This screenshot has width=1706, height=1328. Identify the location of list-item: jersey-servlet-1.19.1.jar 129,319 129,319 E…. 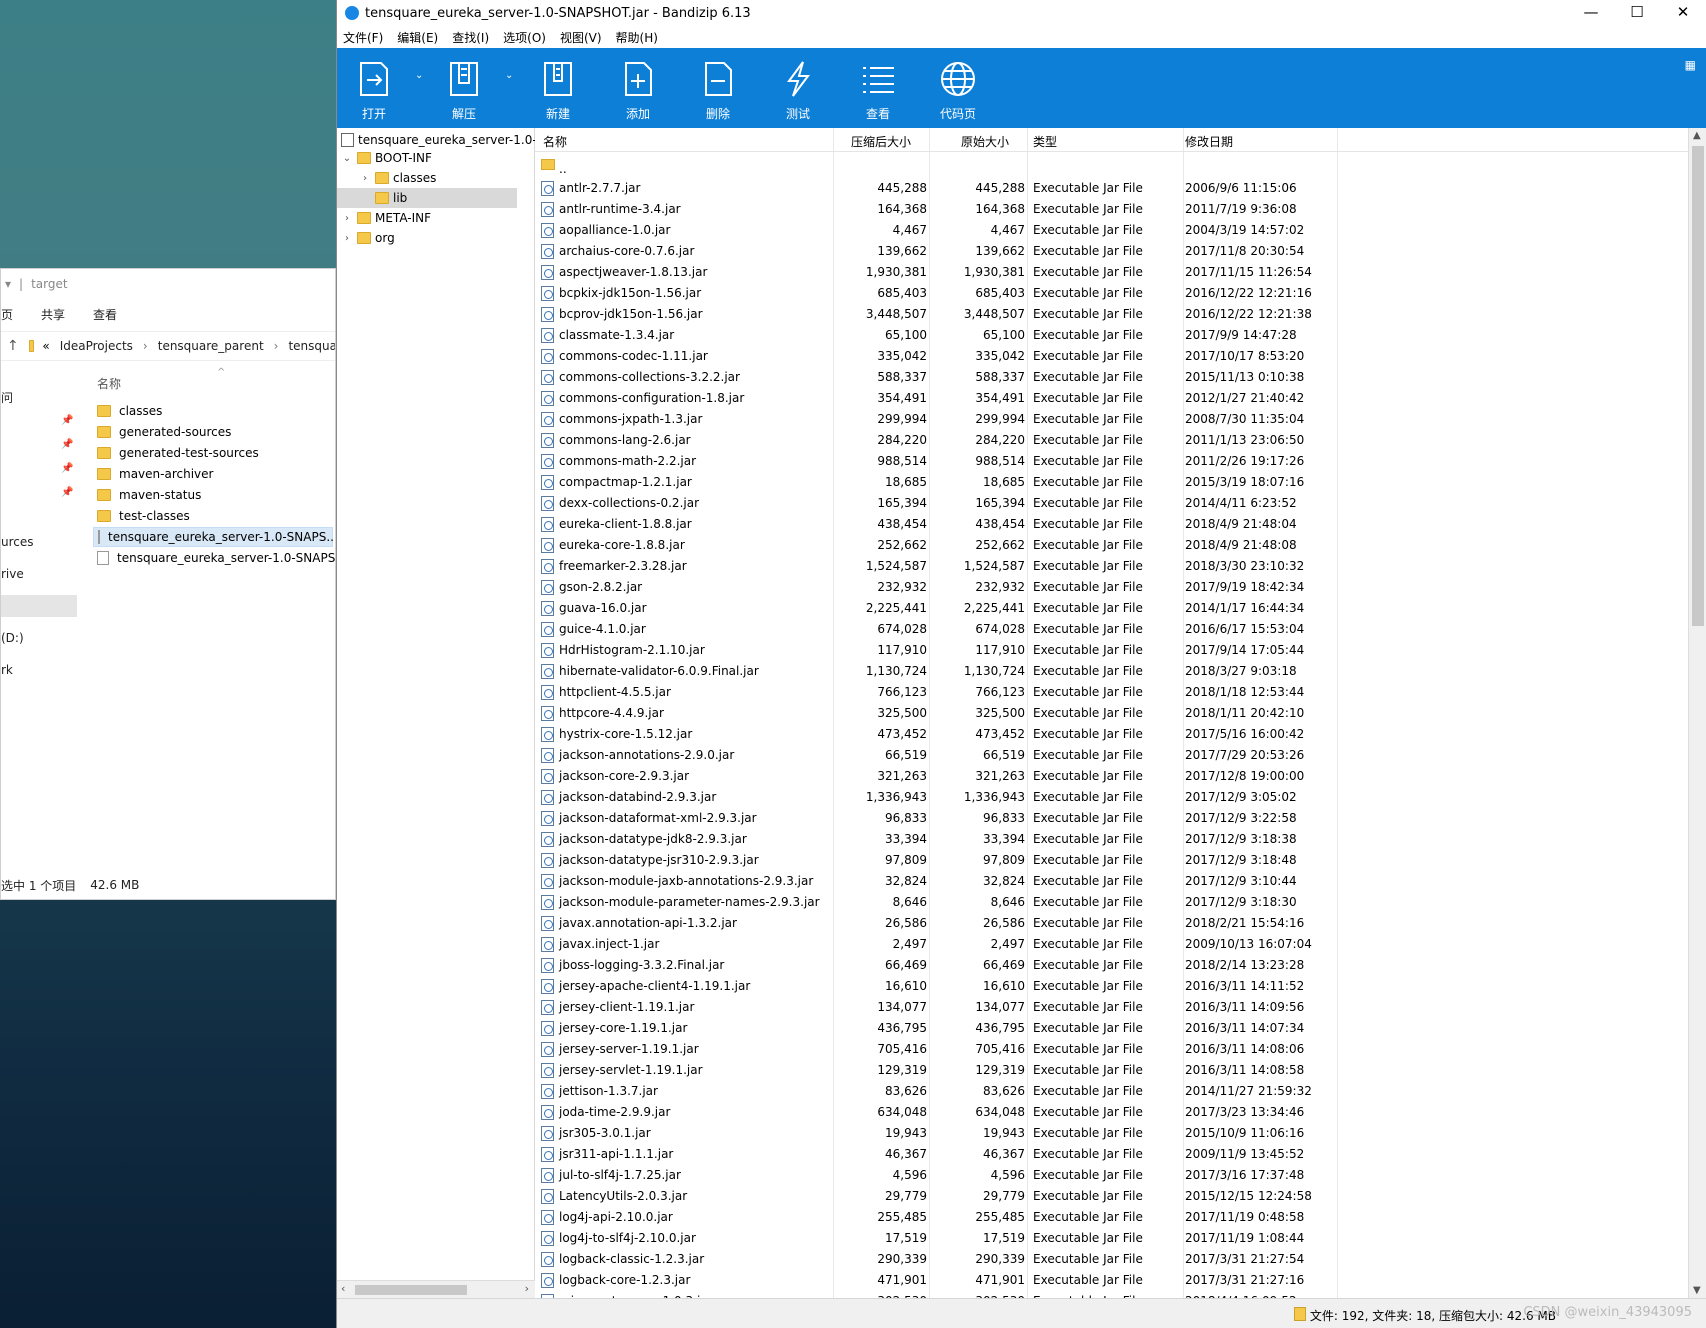
(1112, 1070).